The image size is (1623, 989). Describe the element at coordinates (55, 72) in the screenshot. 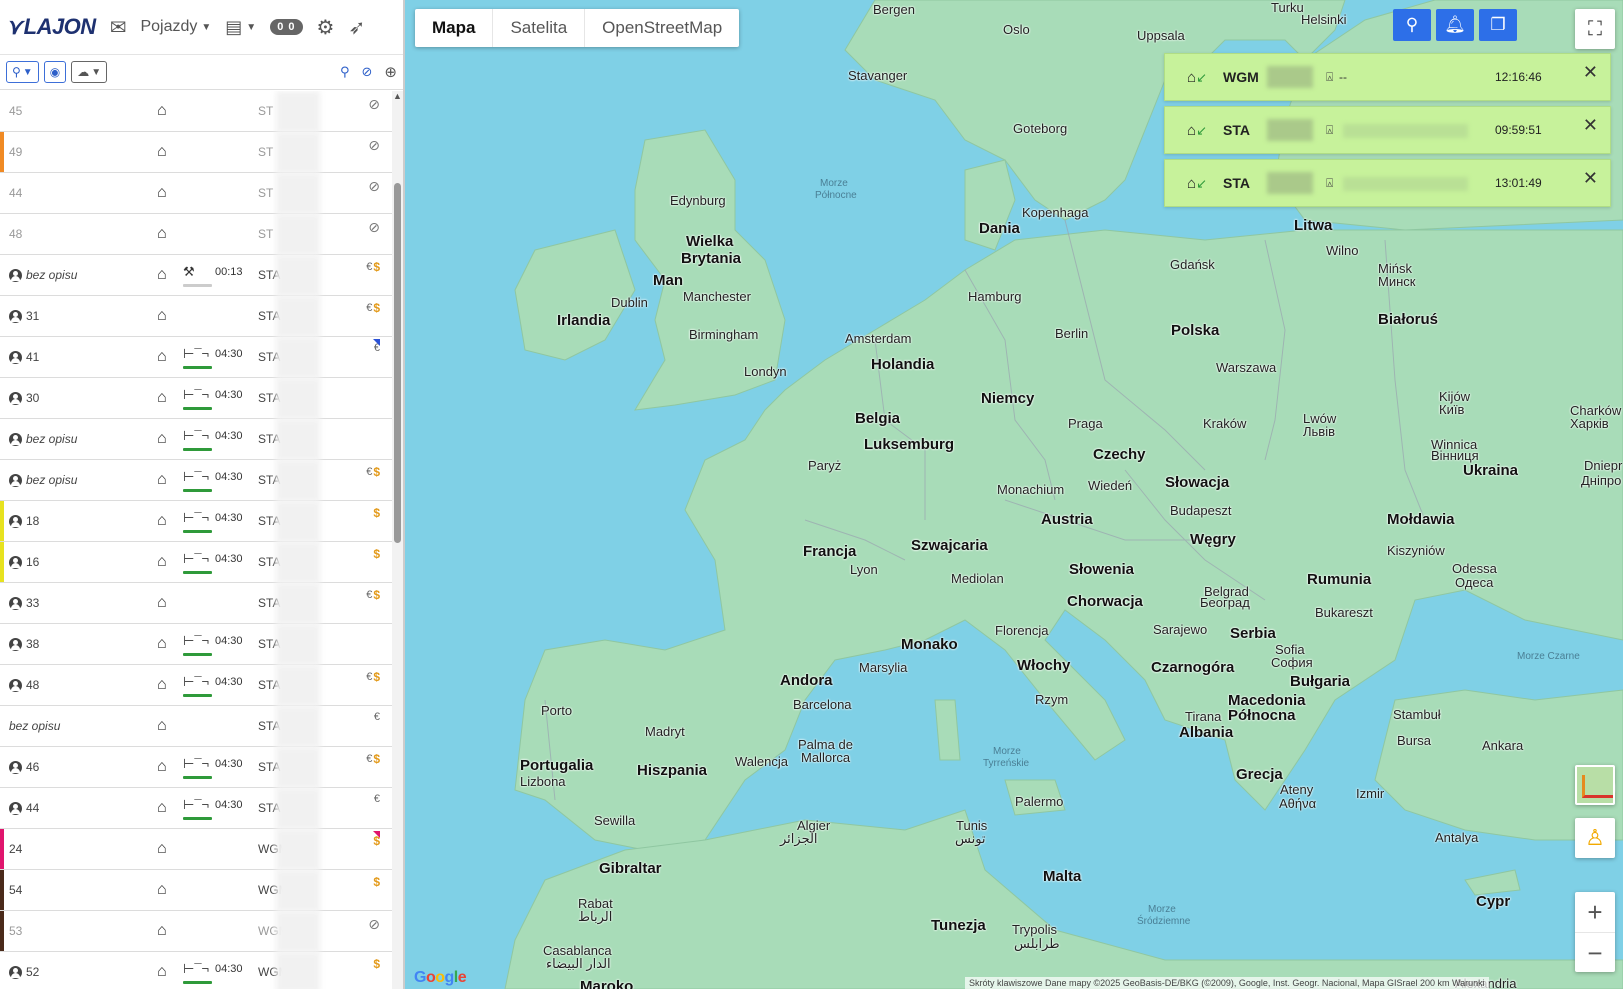

I see `driver-filter-button: ◉` at that location.